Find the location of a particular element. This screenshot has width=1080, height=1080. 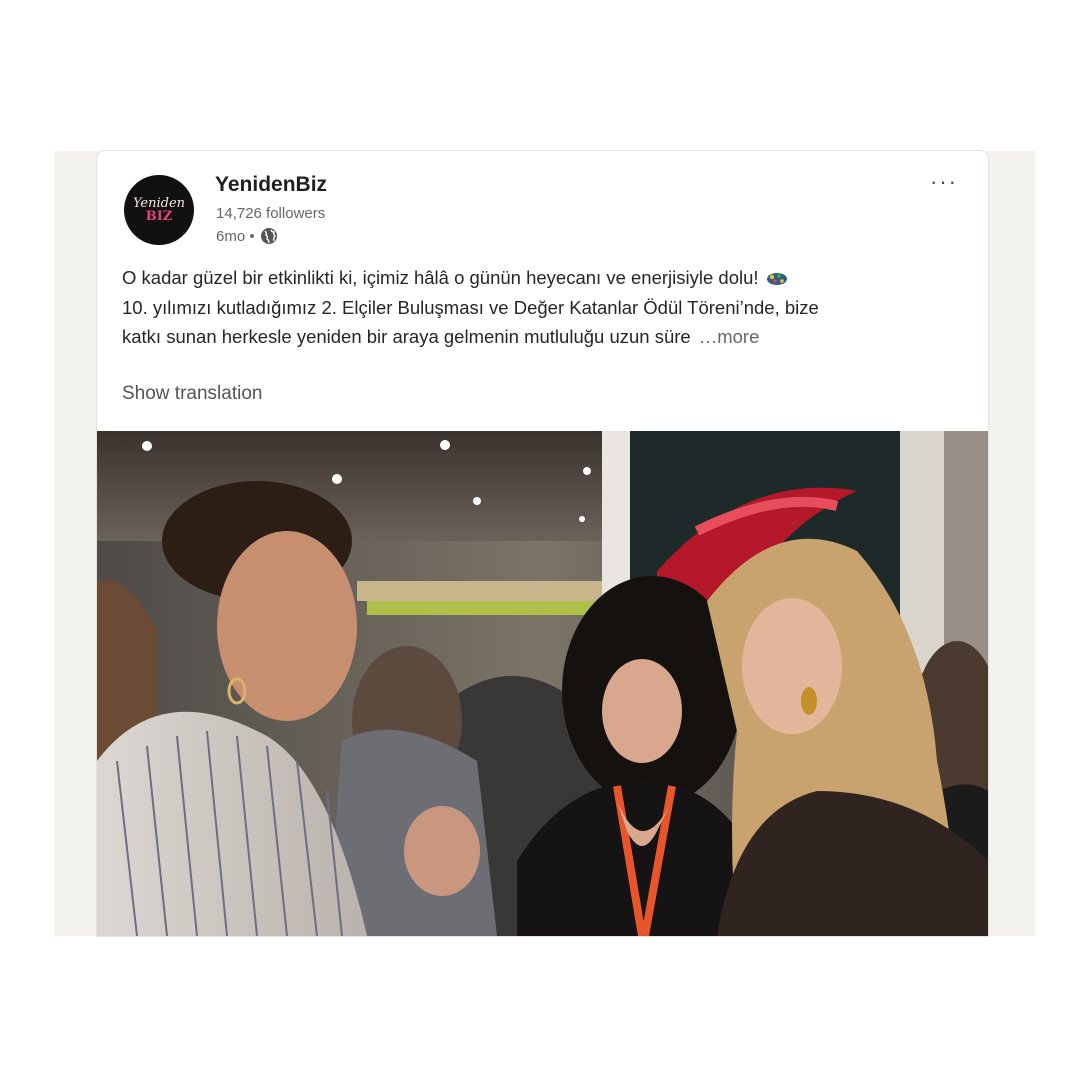

company-logo-avatar: Yeniden BIZ is located at coordinates (159, 210).